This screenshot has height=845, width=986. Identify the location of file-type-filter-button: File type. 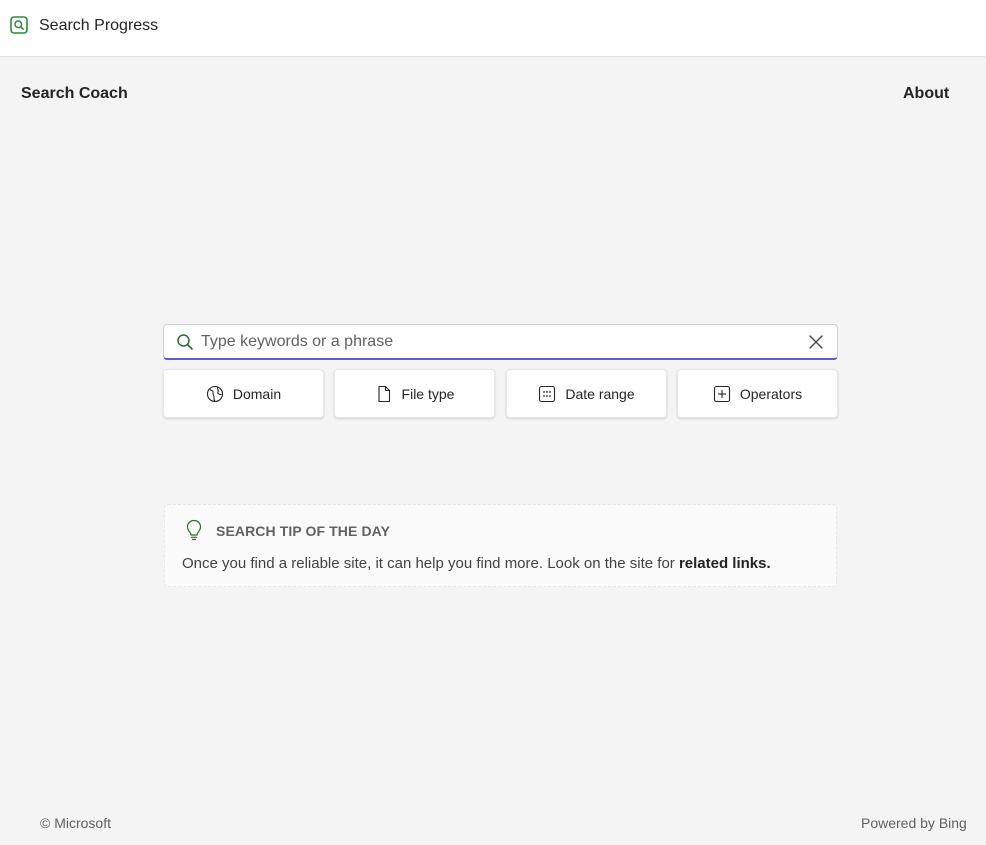
(414, 393).